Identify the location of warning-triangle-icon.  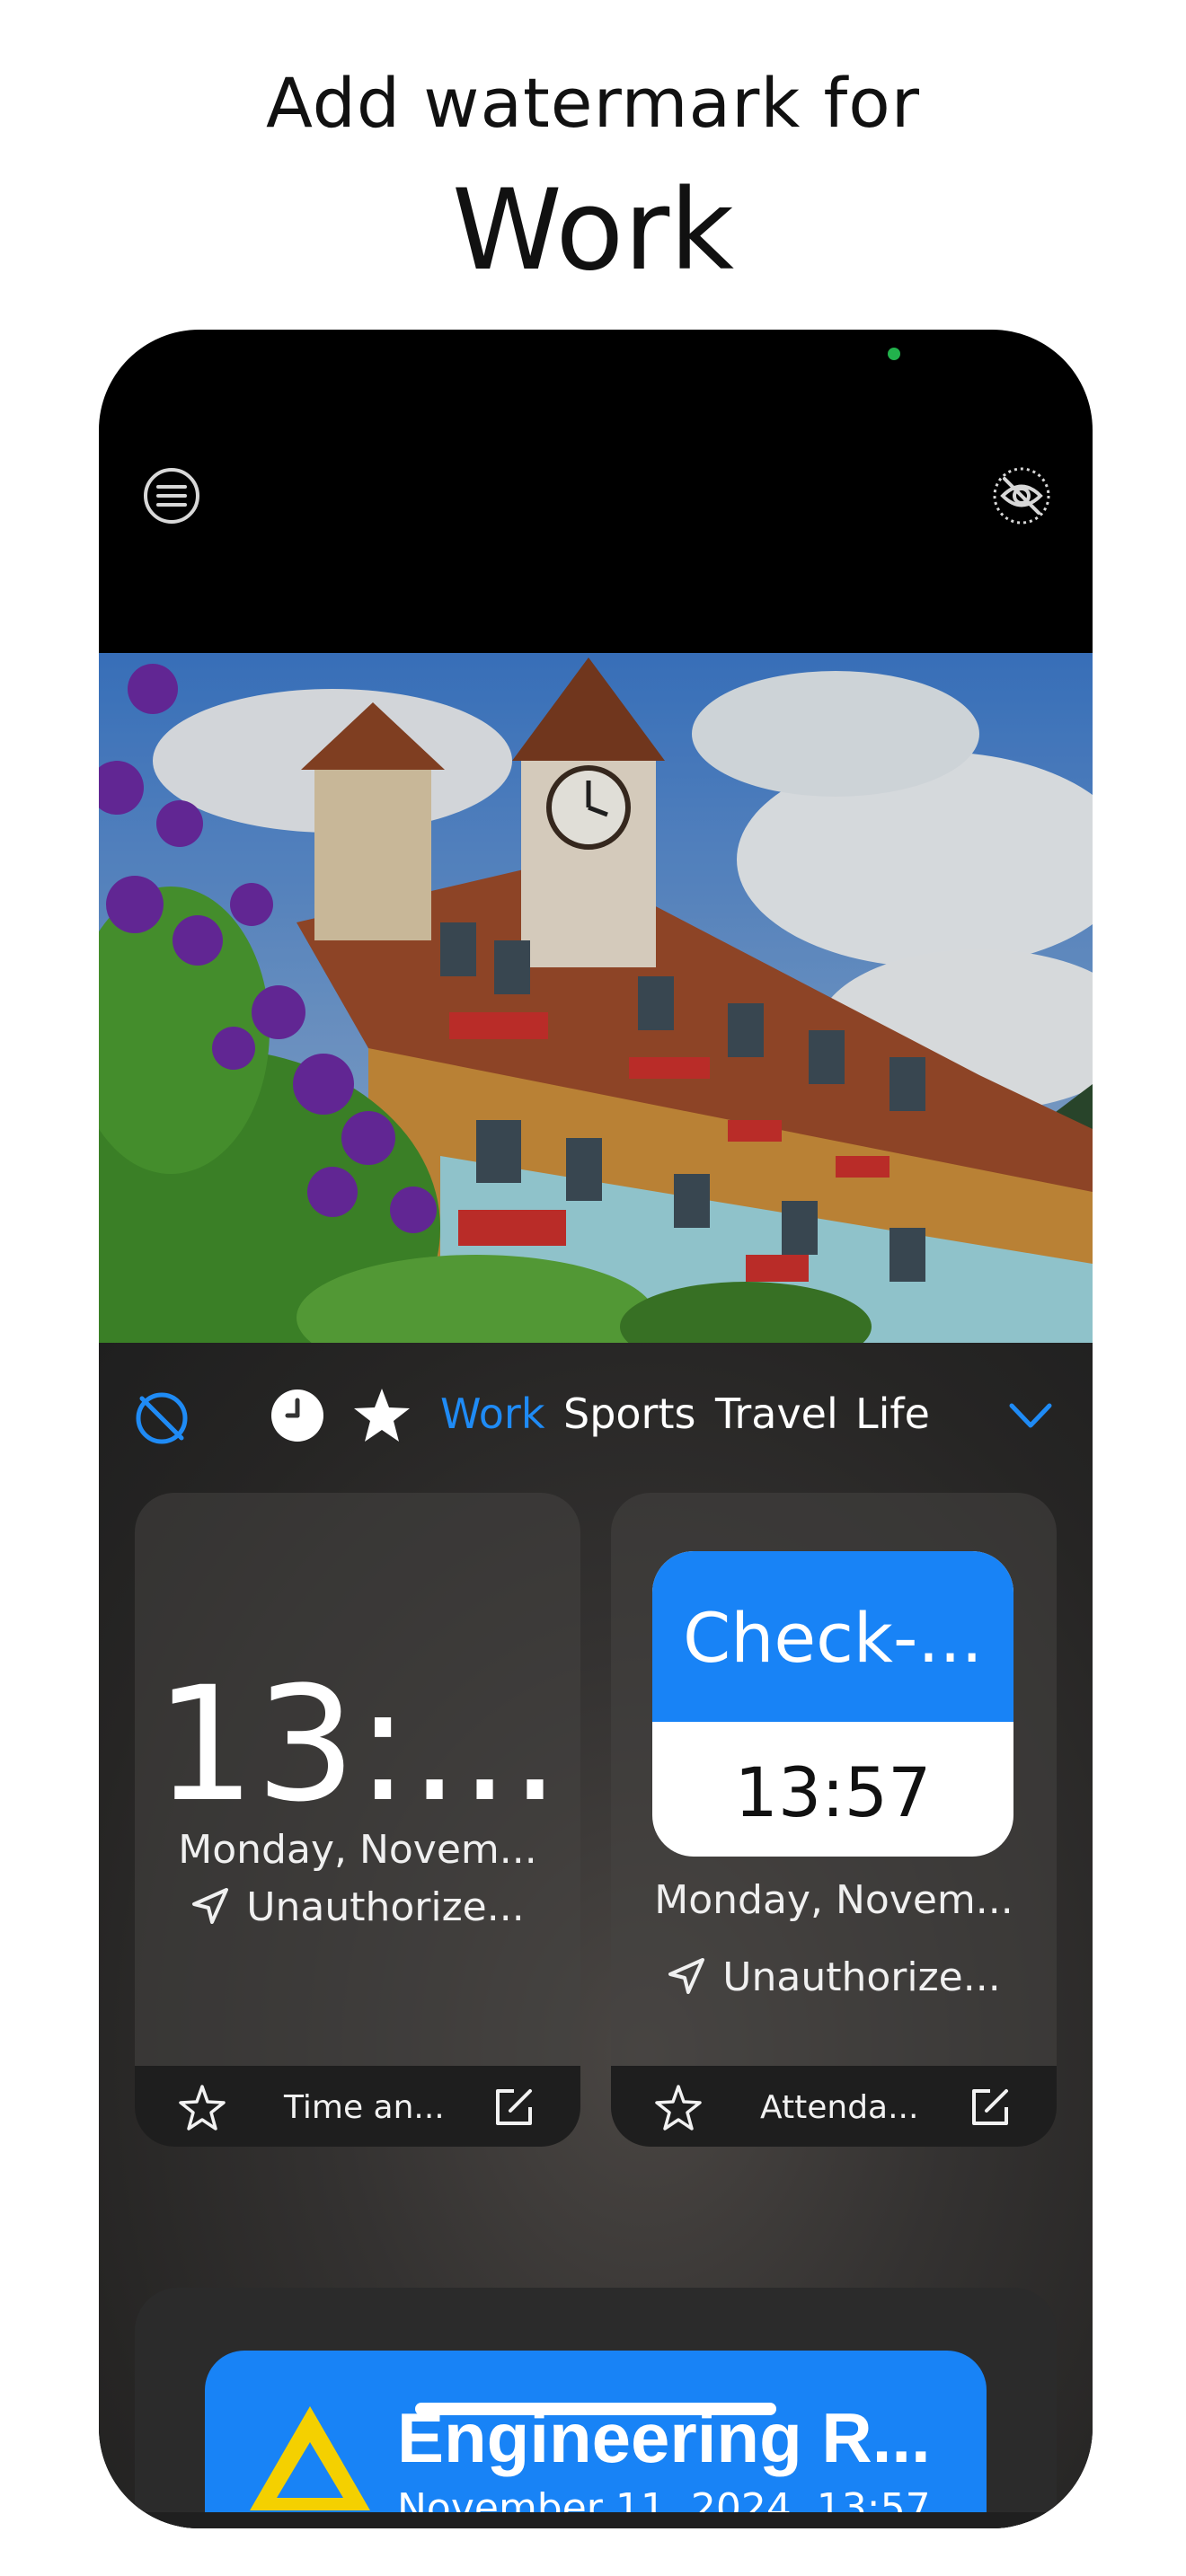
(310, 2458).